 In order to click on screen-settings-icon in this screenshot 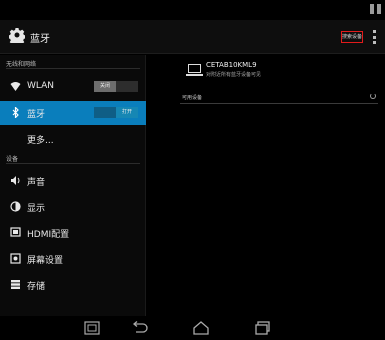, I will do `click(15, 258)`.